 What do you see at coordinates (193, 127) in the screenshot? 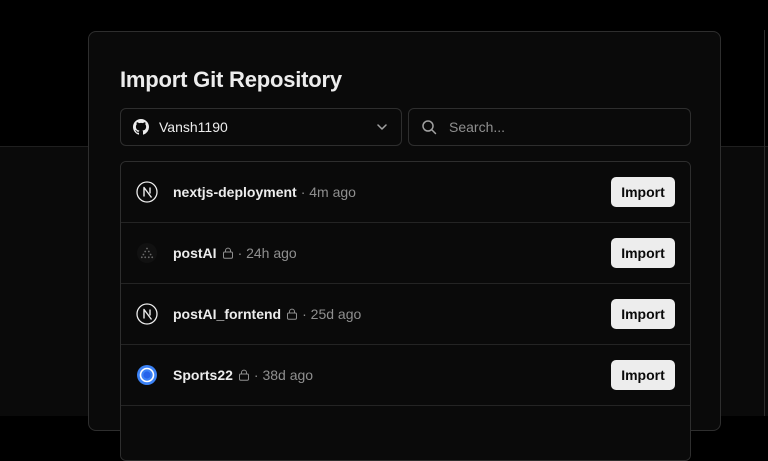
I see `account-name: Vansh1190` at bounding box center [193, 127].